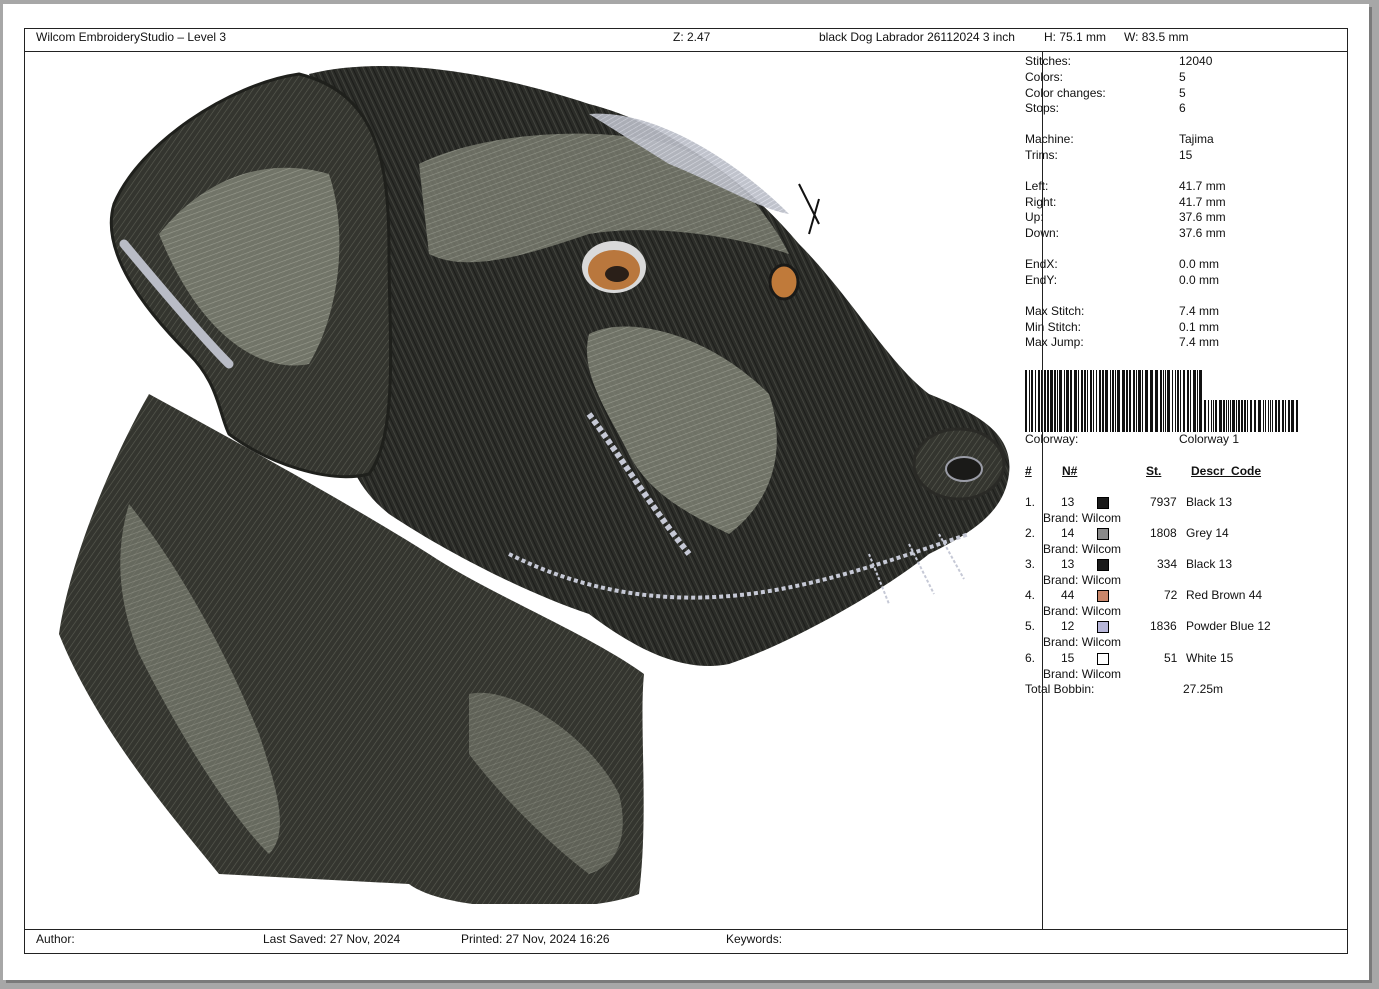 The width and height of the screenshot is (1379, 989). I want to click on stitch-barcode, so click(1161, 401).